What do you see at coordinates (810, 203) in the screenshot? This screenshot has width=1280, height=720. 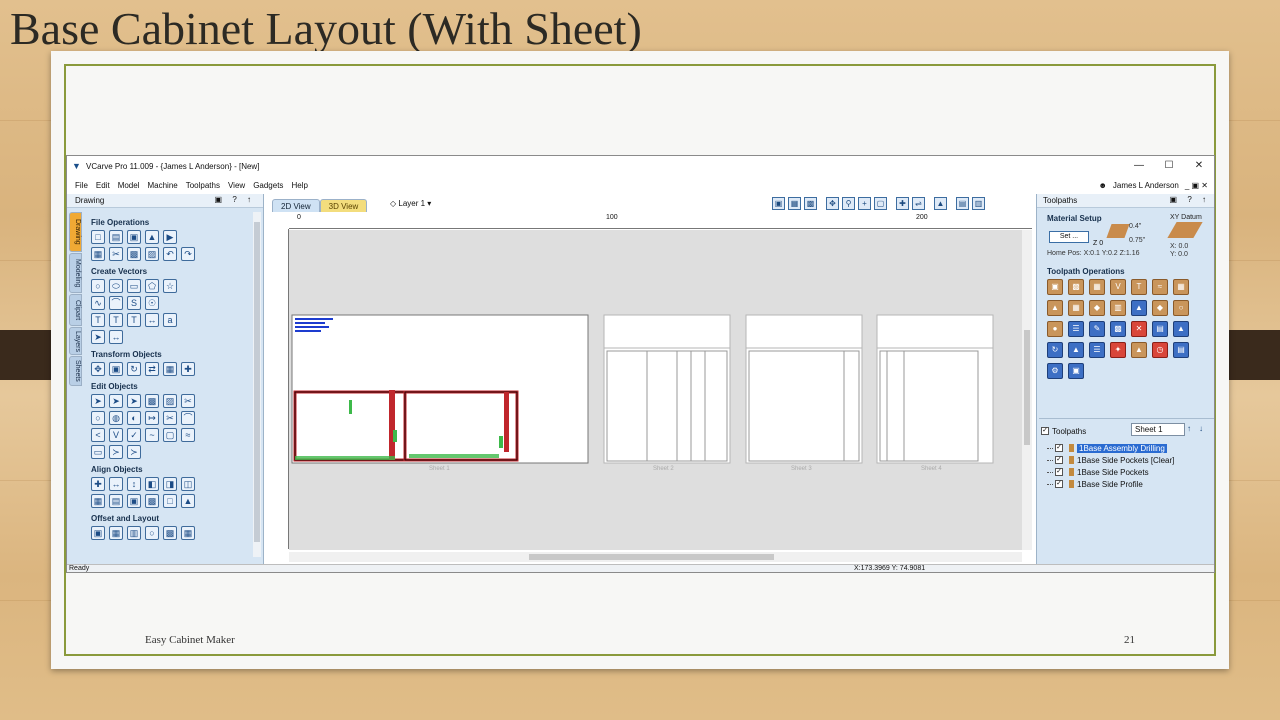 I see `grid-icon: ▩` at bounding box center [810, 203].